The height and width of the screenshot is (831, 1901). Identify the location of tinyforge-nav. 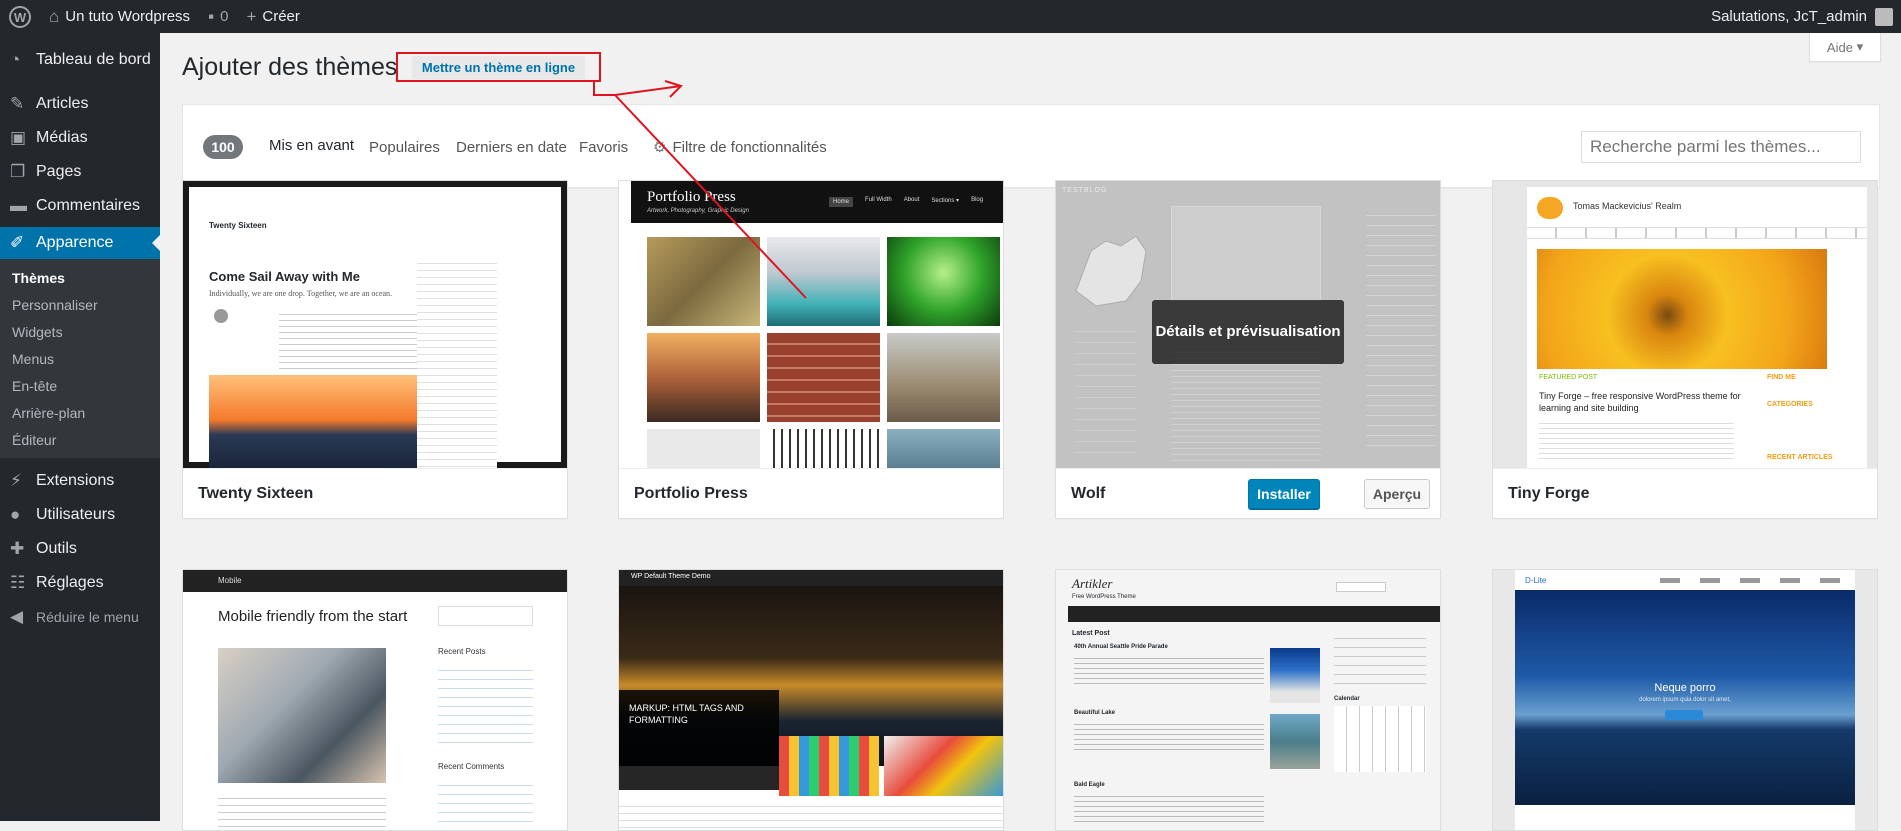
(1697, 233).